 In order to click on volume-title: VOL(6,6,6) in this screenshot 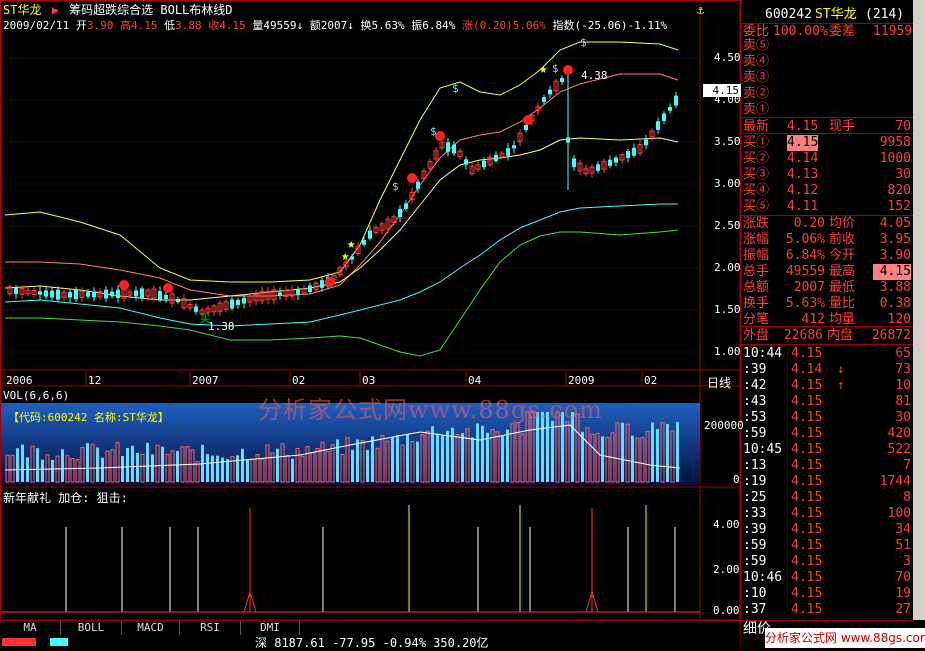, I will do `click(36, 395)`.